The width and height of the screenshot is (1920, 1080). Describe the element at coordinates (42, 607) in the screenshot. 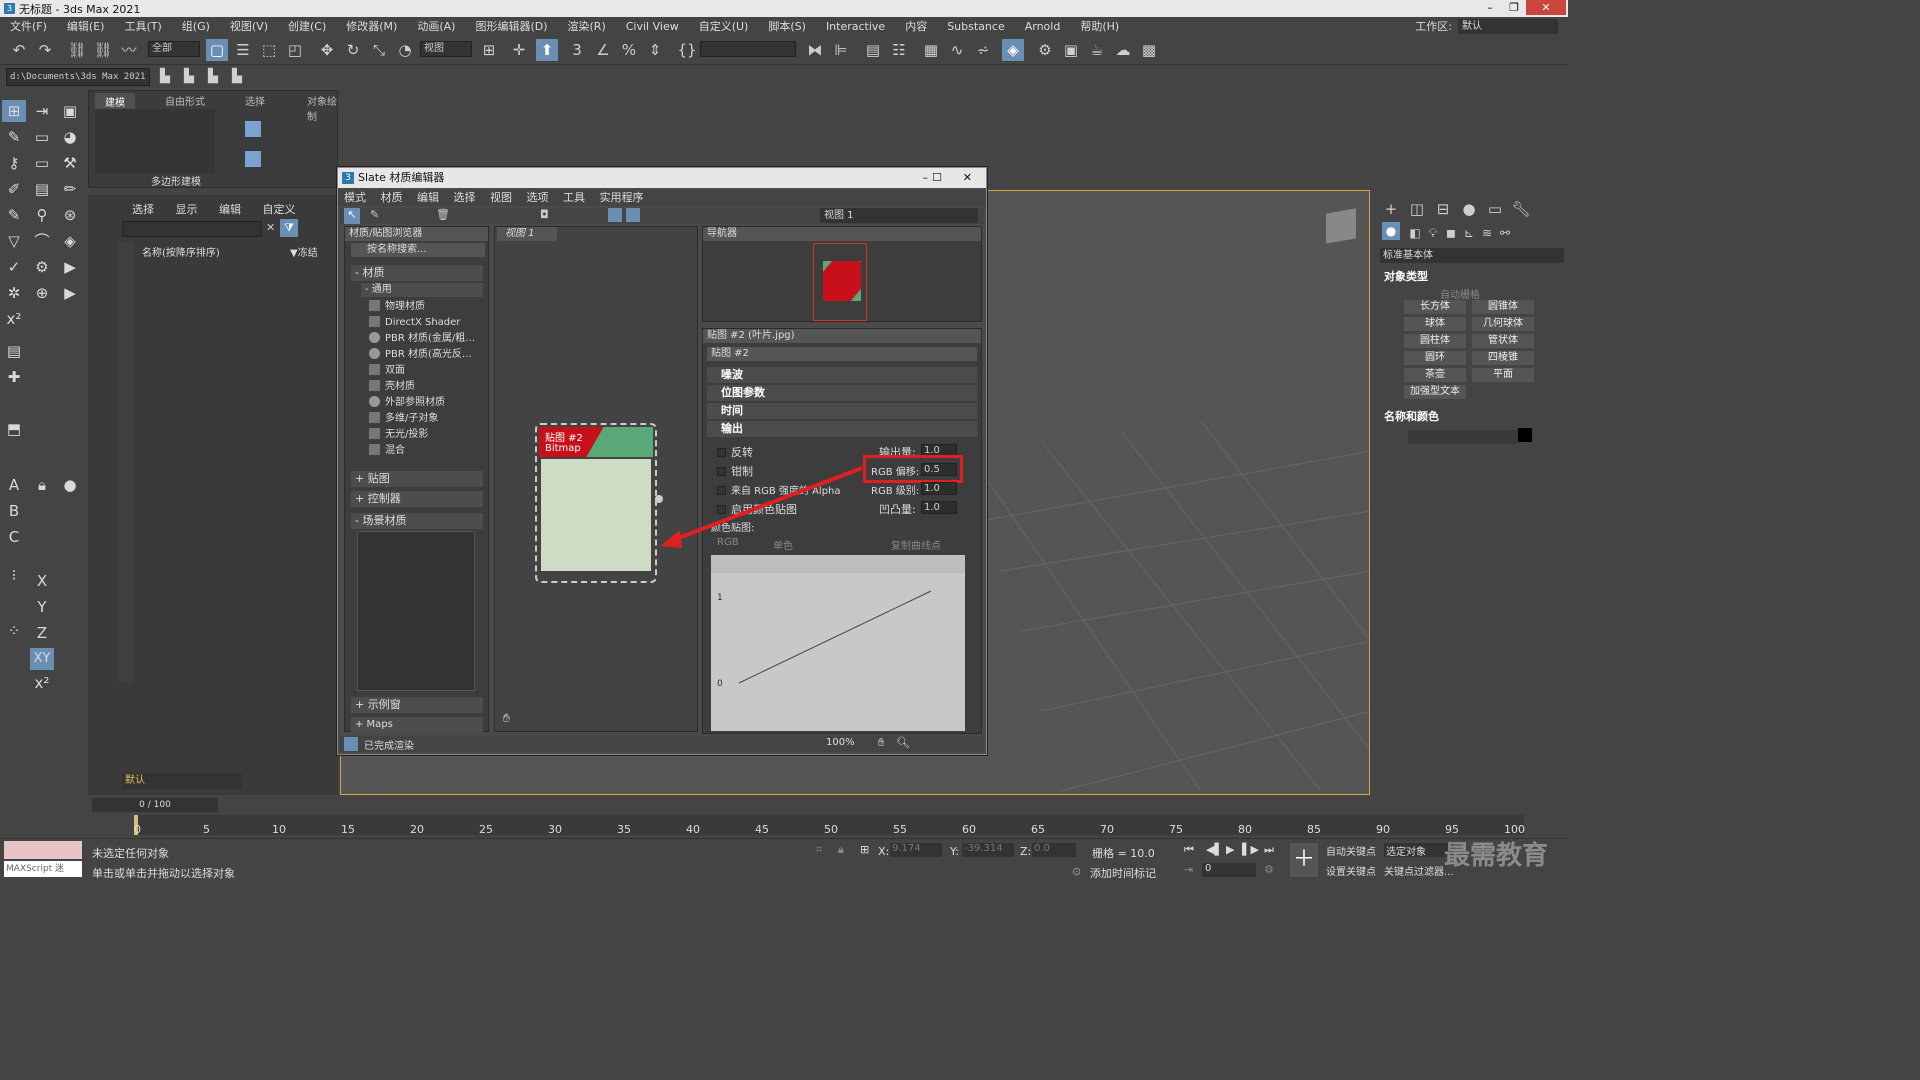

I see `y-axis-icon: Y` at that location.